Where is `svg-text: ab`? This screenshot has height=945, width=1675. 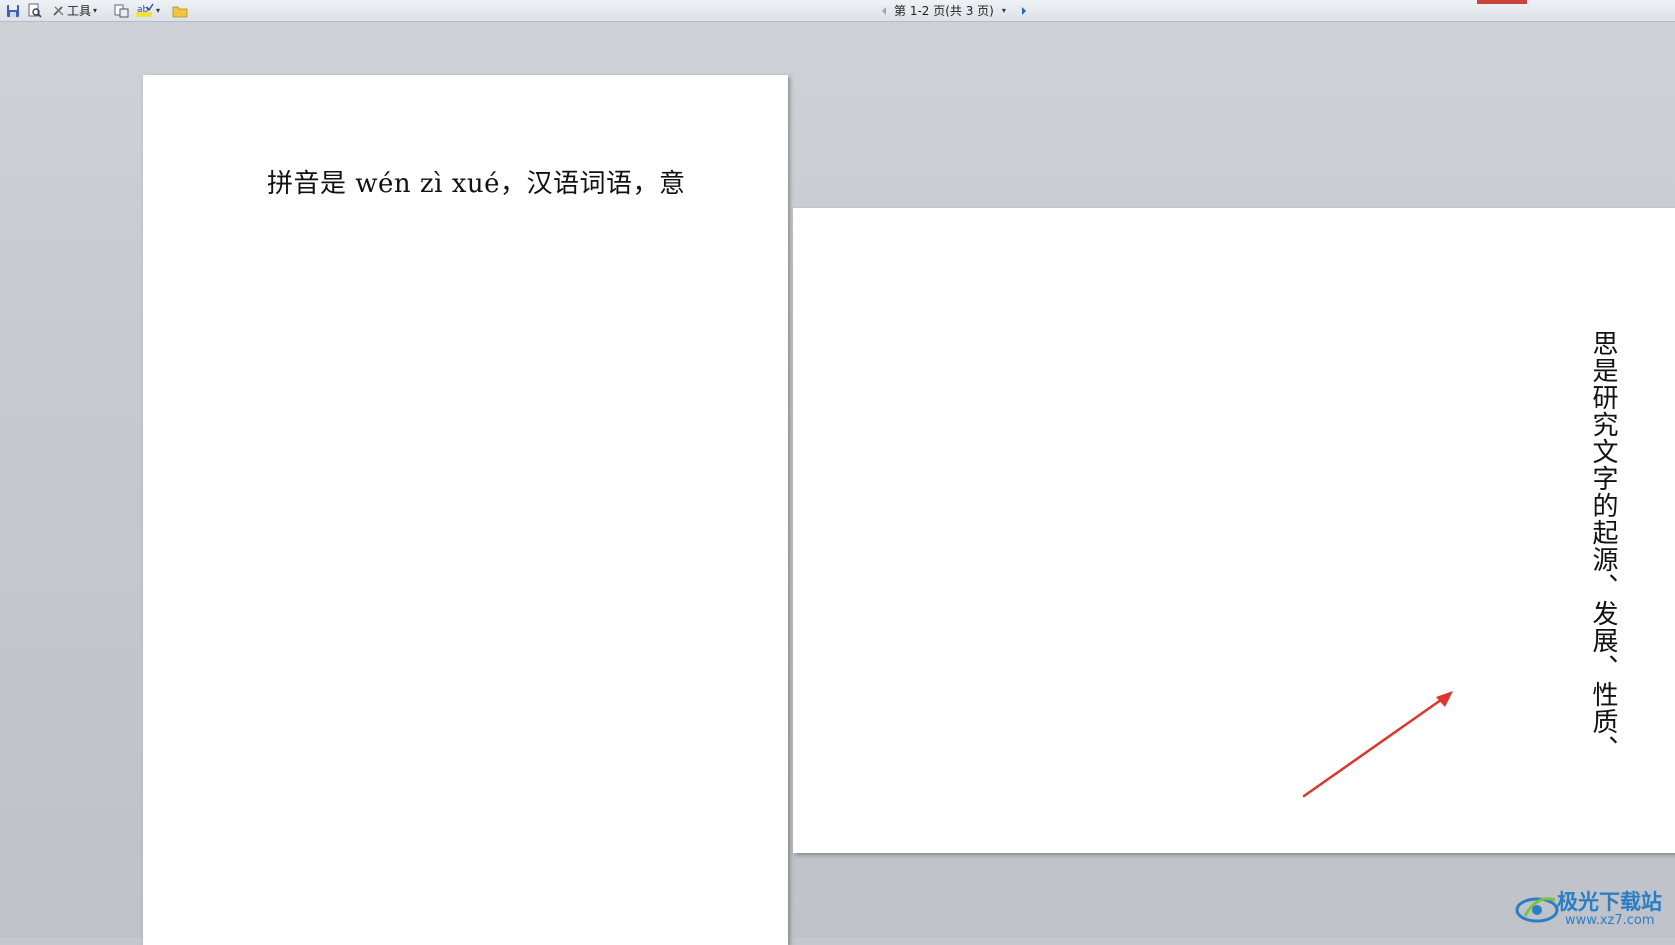
svg-text: ab is located at coordinates (143, 10).